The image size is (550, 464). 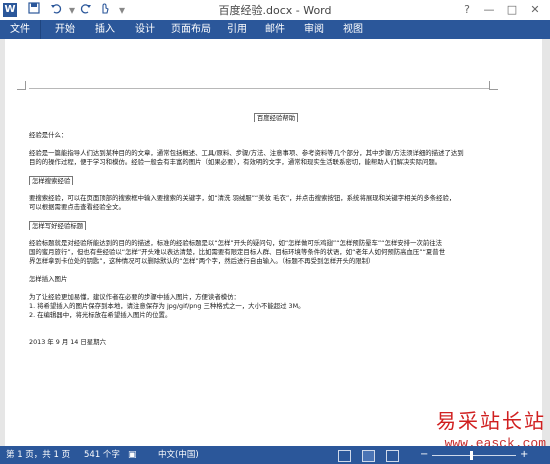 What do you see at coordinates (493, 85) in the screenshot?
I see `crop-mark-top-right` at bounding box center [493, 85].